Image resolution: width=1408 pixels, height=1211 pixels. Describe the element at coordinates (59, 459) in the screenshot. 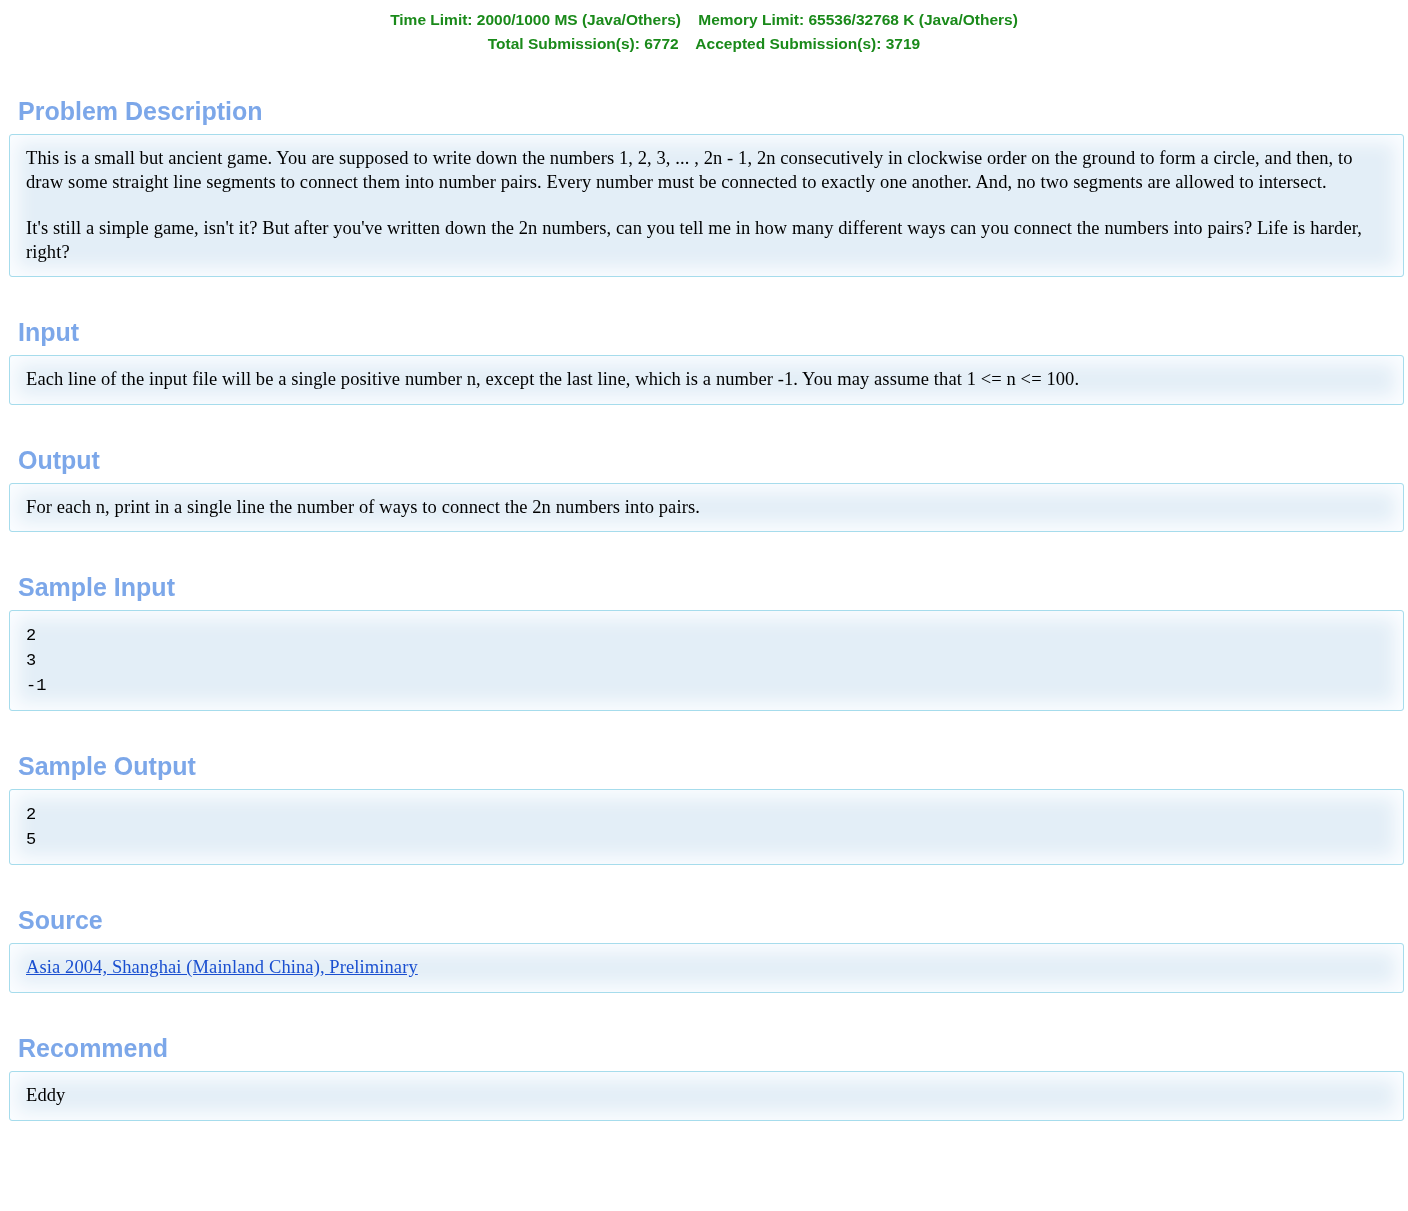

I see `section-title: Output` at that location.